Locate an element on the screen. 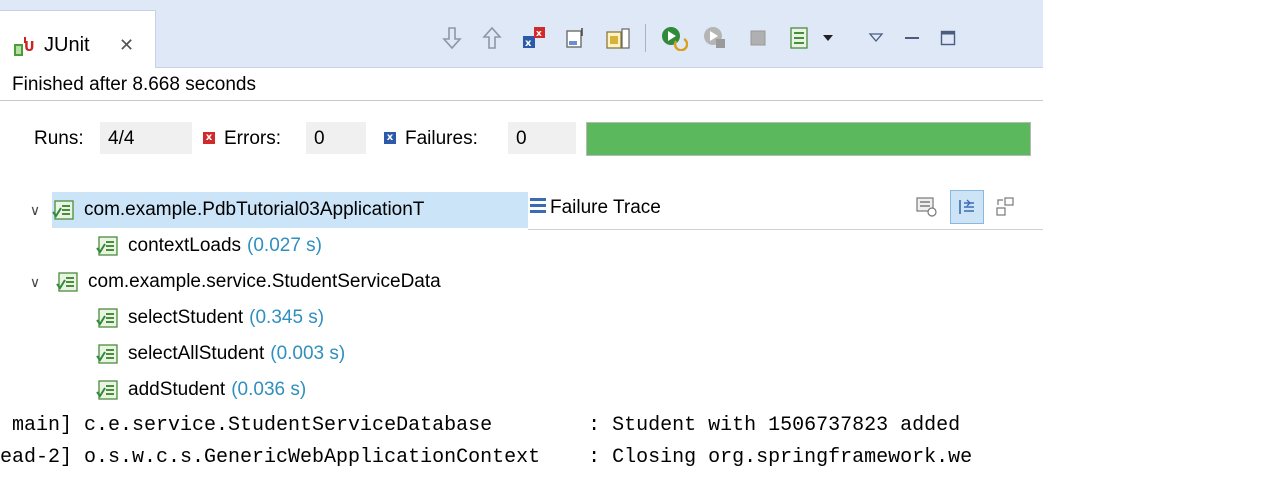  failures-value: 0 is located at coordinates (542, 138).